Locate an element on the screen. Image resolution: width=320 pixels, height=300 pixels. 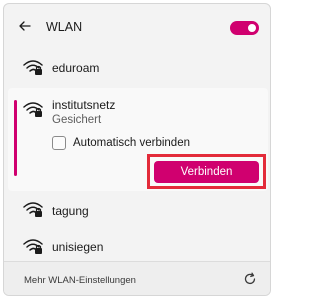
refresh-button is located at coordinates (250, 279).